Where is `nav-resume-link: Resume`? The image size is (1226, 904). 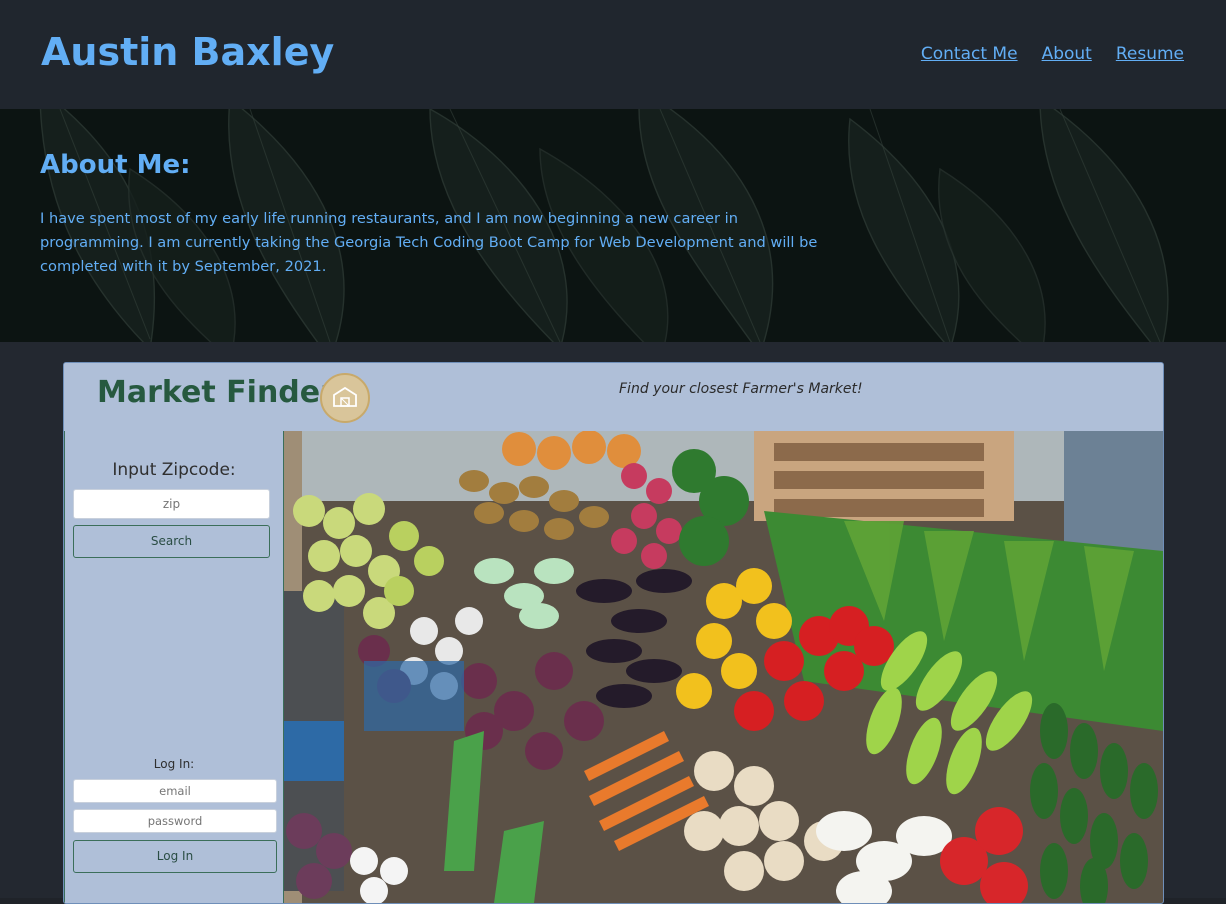
nav-resume-link: Resume is located at coordinates (1150, 54).